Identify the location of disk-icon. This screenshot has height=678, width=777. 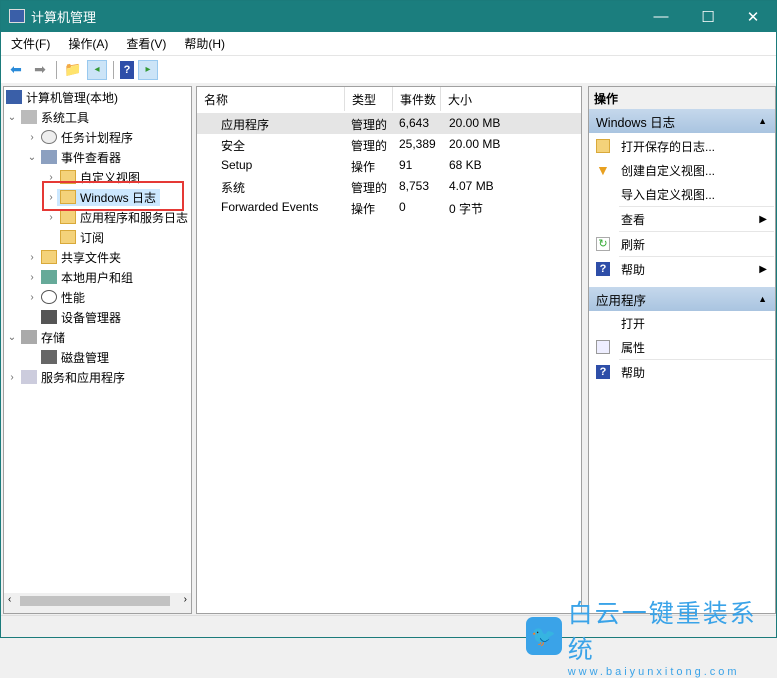
(49, 357).